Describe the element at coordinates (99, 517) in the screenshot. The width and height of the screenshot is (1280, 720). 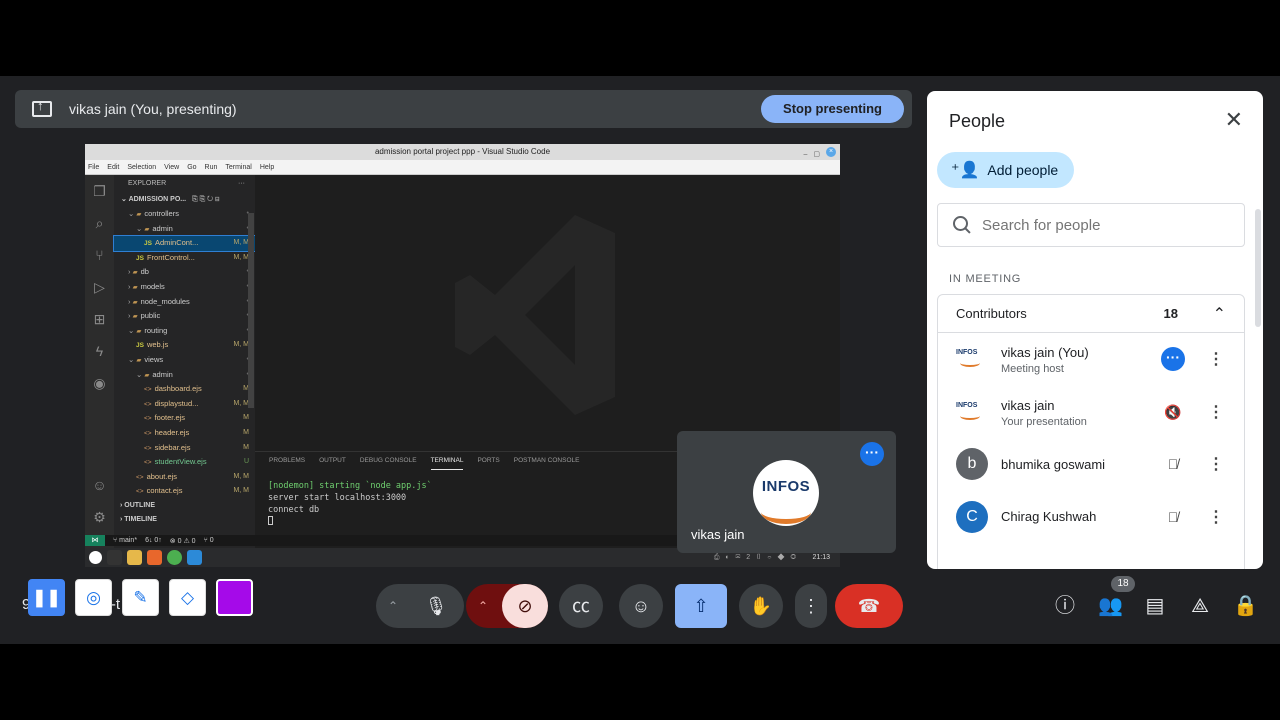
I see `settings-icon: ⚙` at that location.